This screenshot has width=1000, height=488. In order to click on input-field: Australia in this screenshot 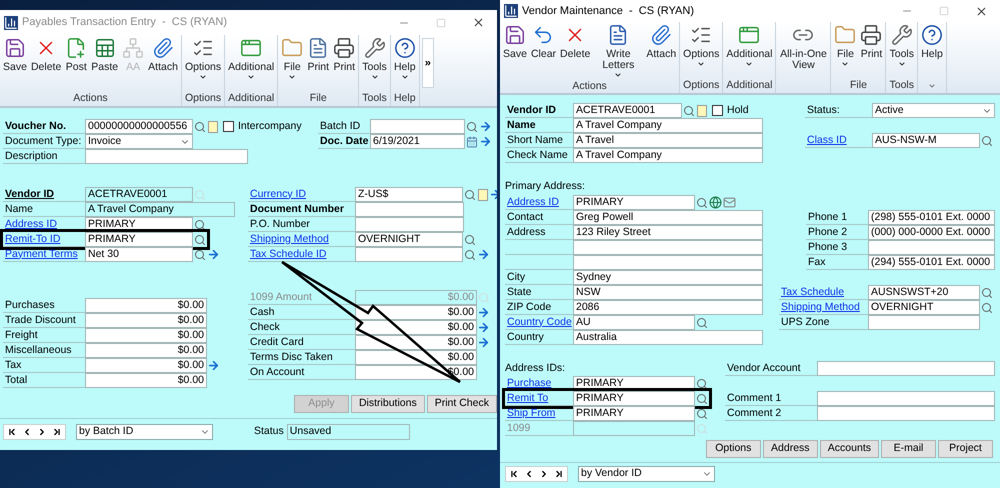, I will do `click(668, 337)`.